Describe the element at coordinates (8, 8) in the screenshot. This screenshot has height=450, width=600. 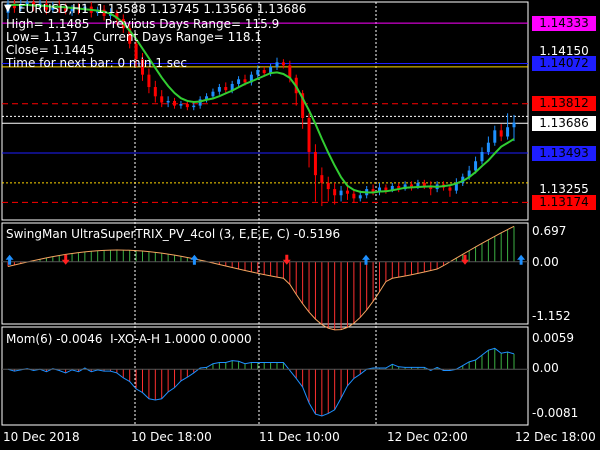
I see `triangle-down-icon: ▼` at that location.